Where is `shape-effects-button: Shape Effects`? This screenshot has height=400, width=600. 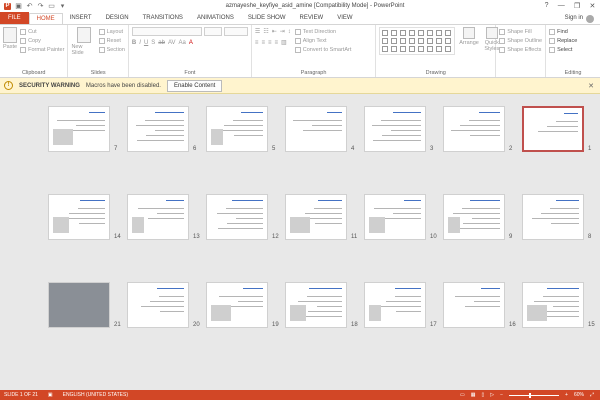 shape-effects-button: Shape Effects is located at coordinates (520, 49).